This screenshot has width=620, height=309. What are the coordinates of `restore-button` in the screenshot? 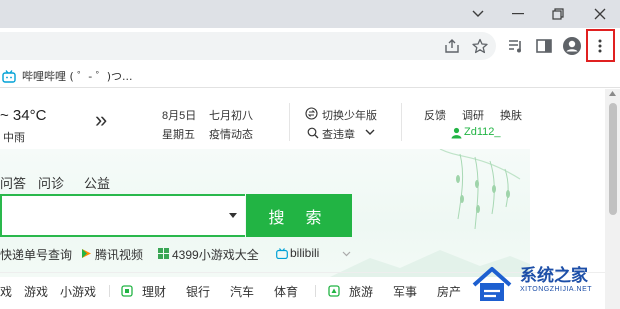 It's located at (558, 14).